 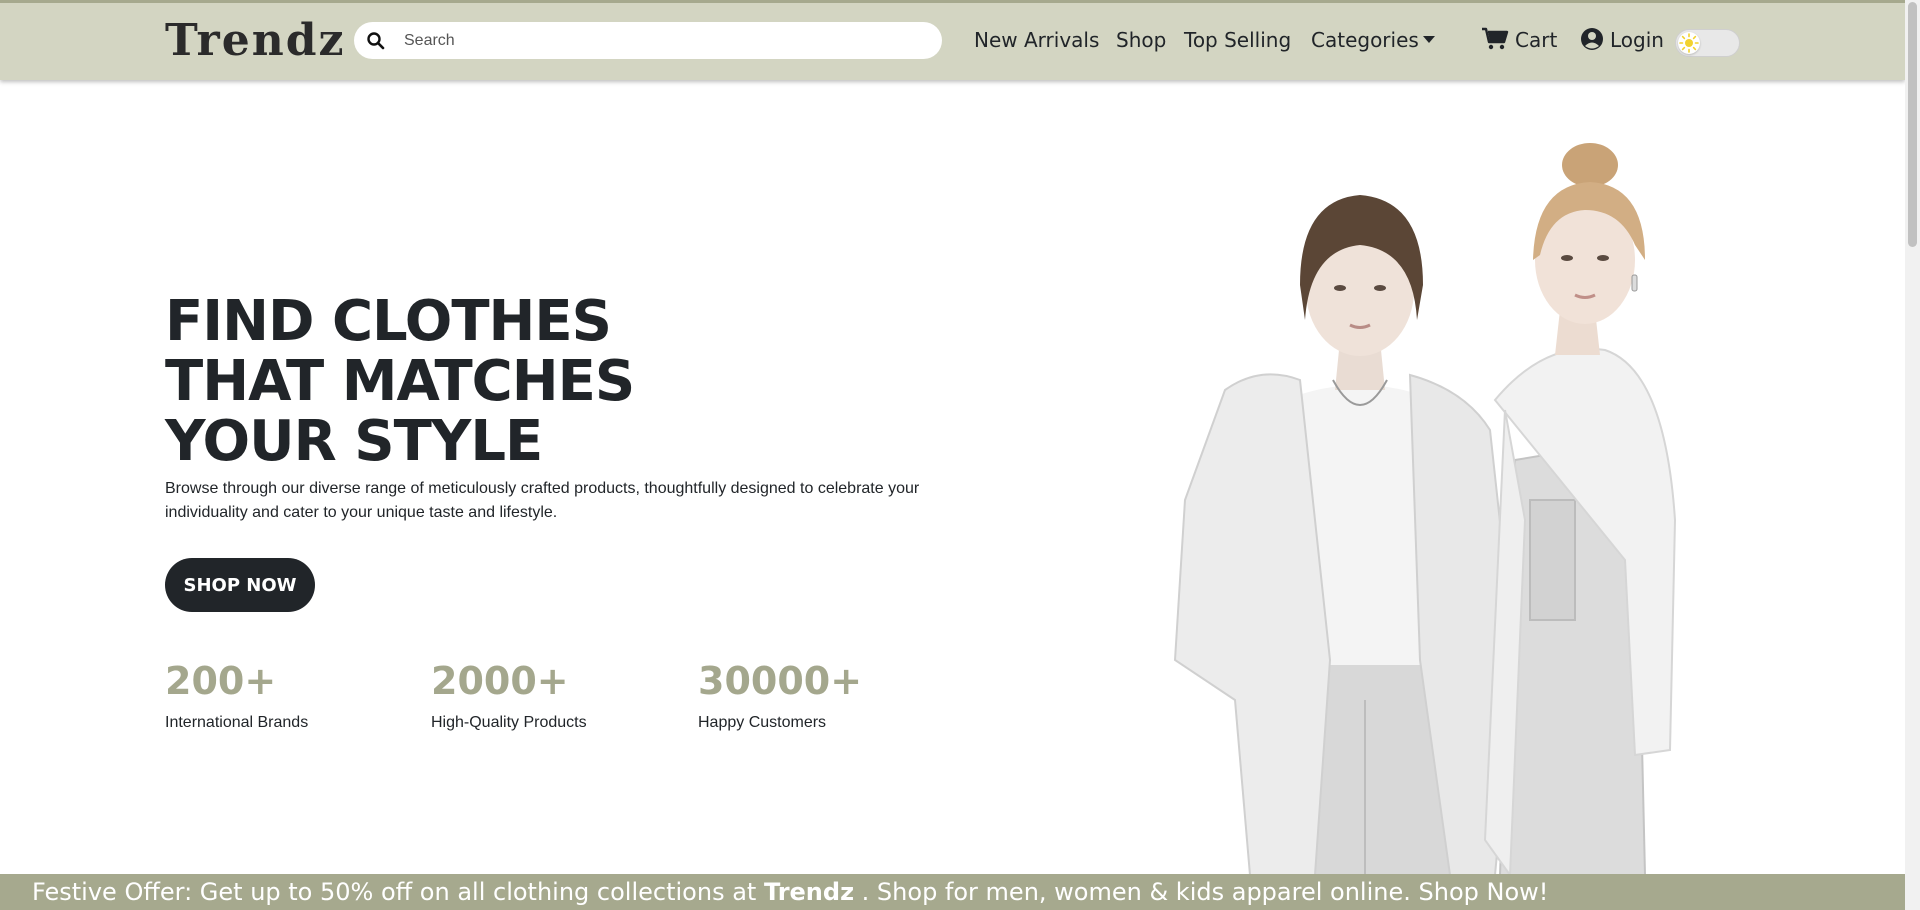 I want to click on sun-icon, so click(x=1689, y=43).